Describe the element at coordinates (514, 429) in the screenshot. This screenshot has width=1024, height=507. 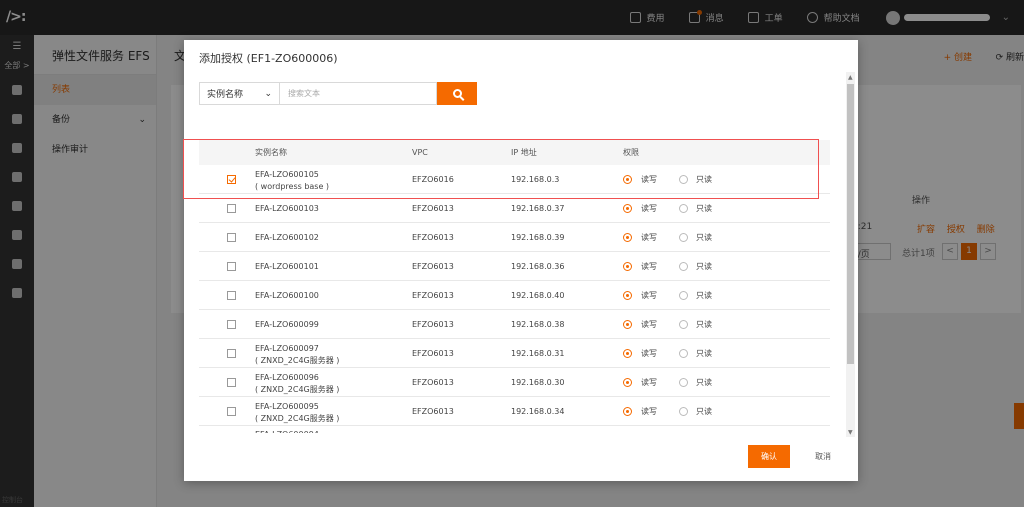
I see `table-row: EFA-LZO600094读写只读` at that location.